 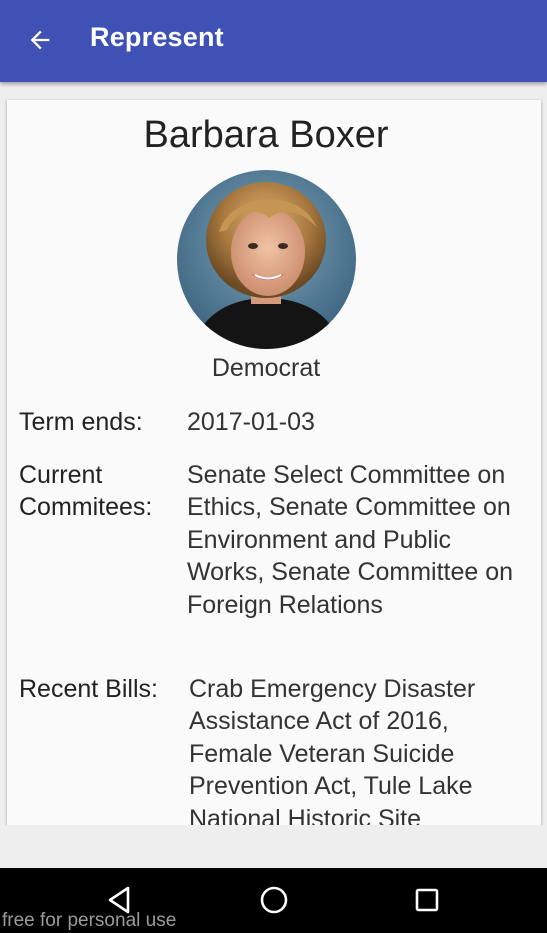 I want to click on app-title: Represent, so click(x=157, y=37).